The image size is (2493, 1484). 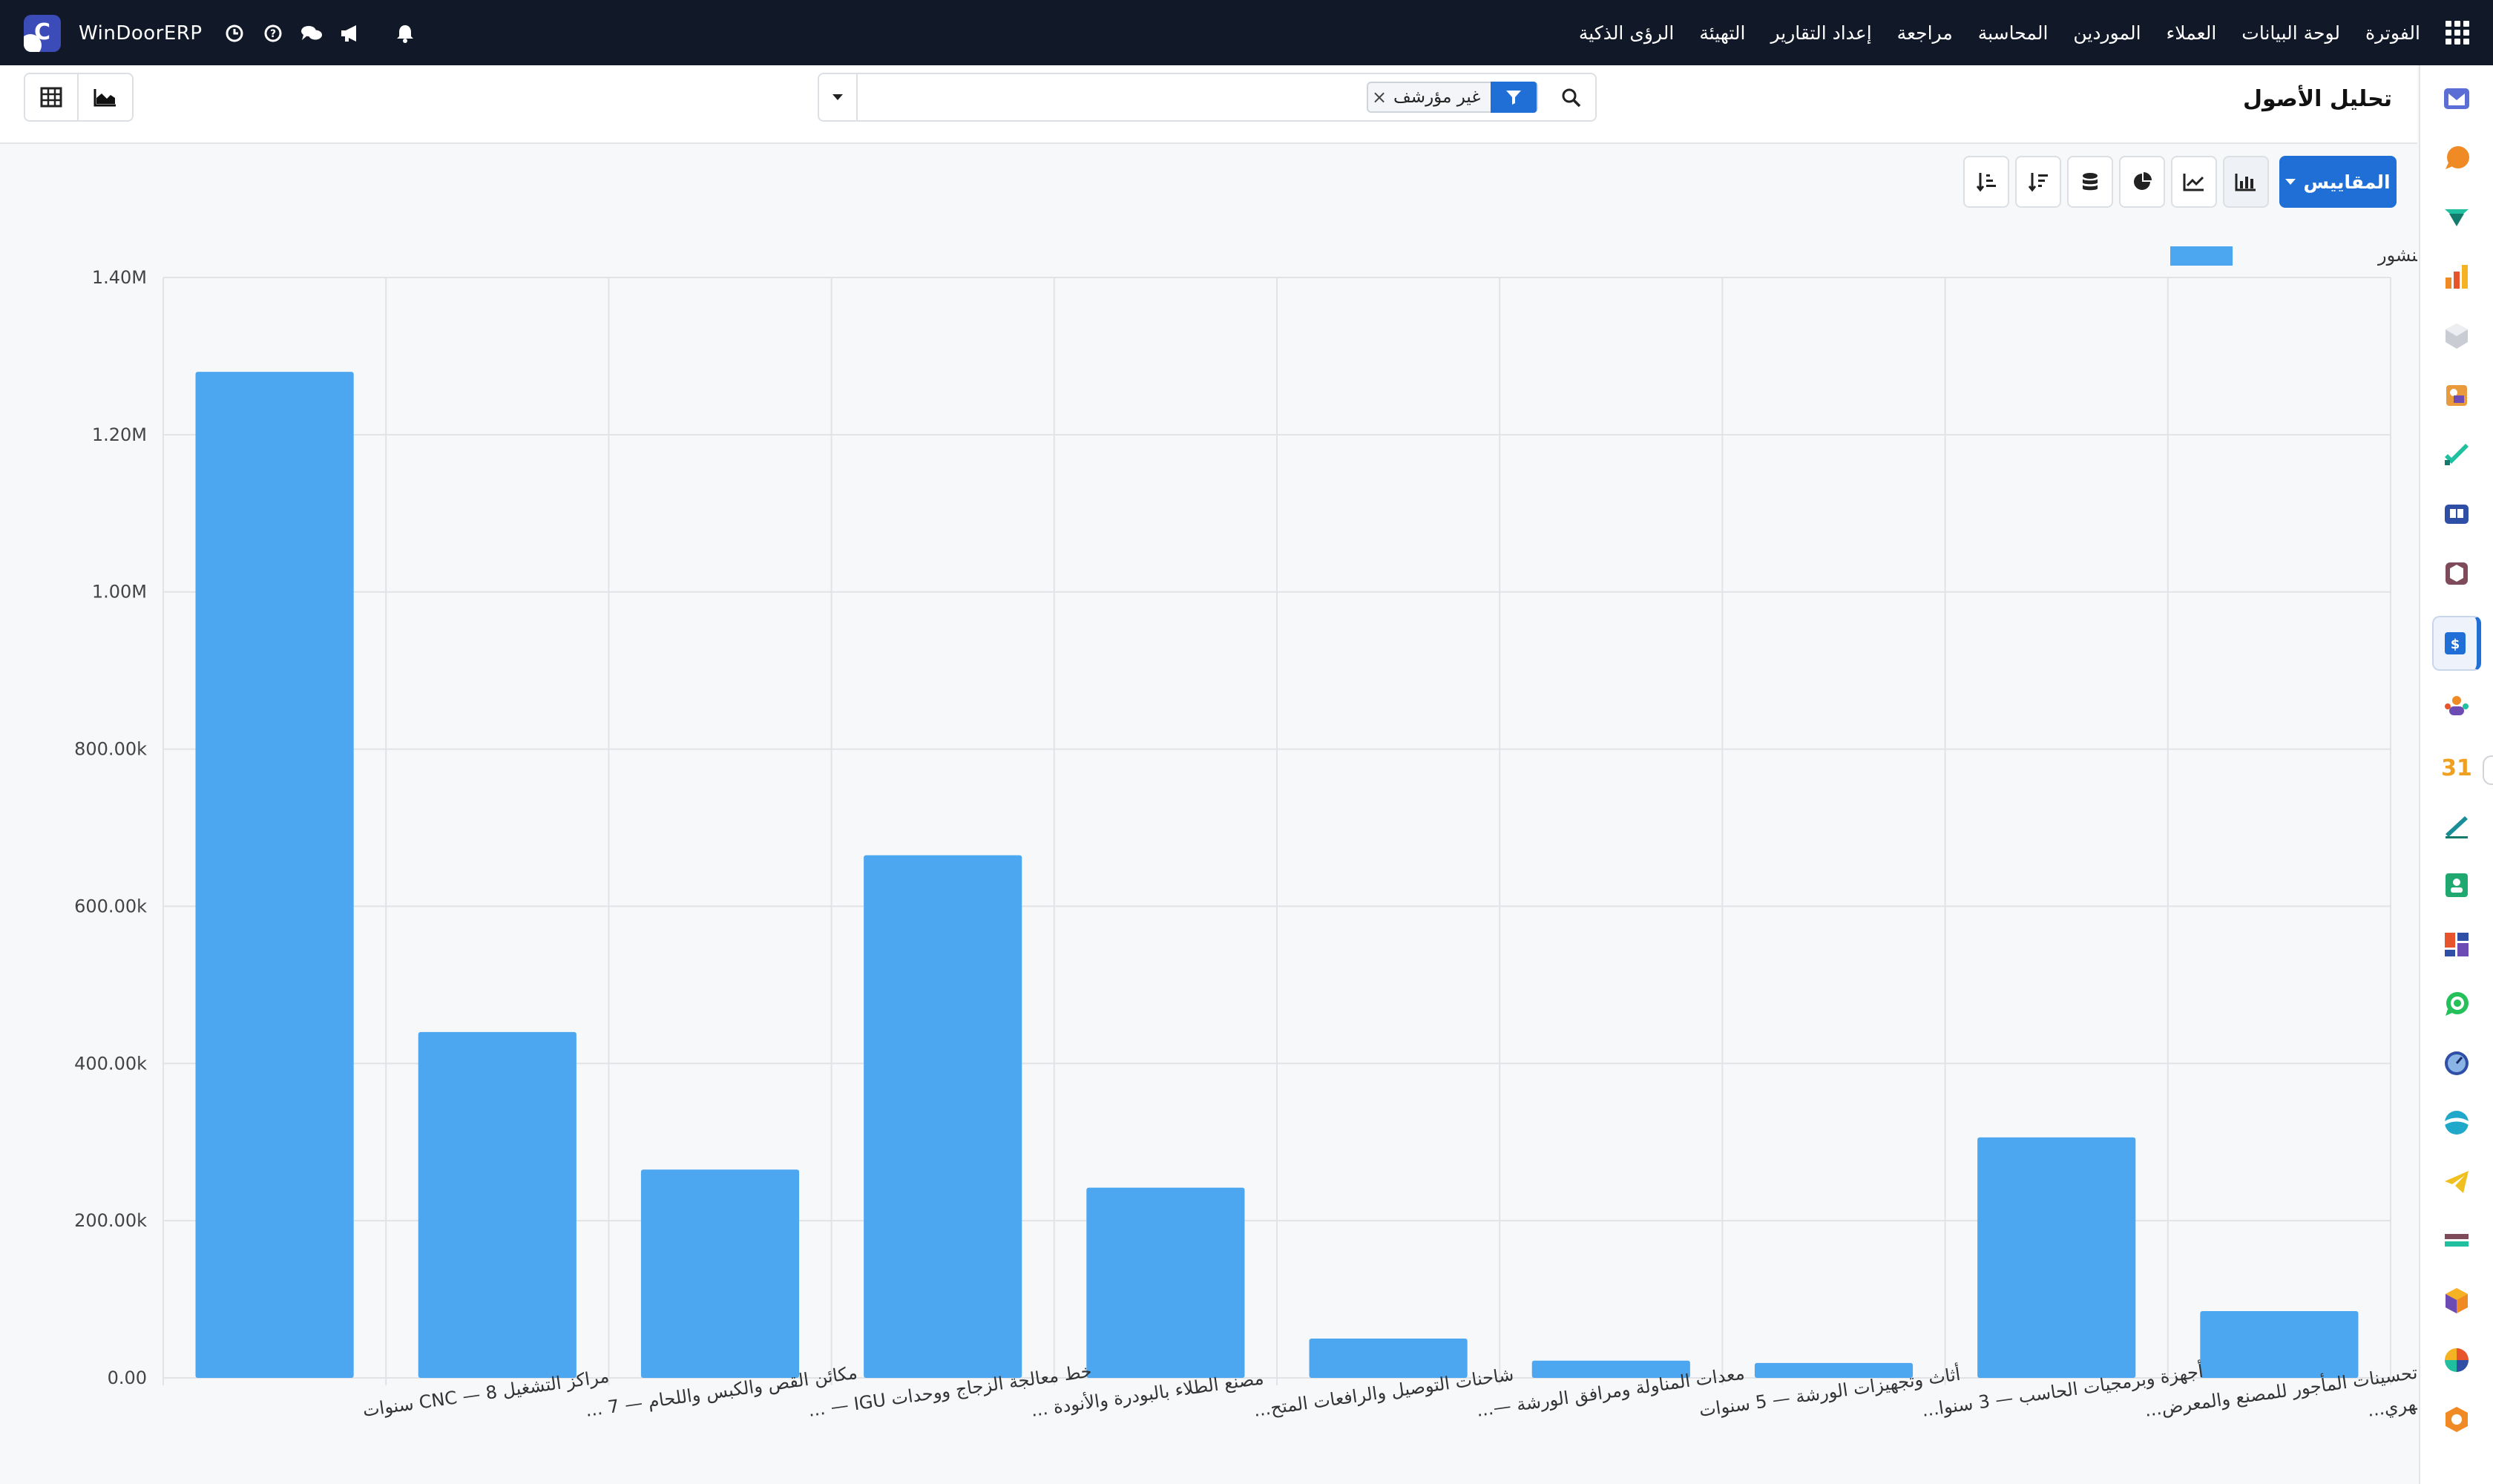 What do you see at coordinates (2457, 573) in the screenshot?
I see `products-app-icon` at bounding box center [2457, 573].